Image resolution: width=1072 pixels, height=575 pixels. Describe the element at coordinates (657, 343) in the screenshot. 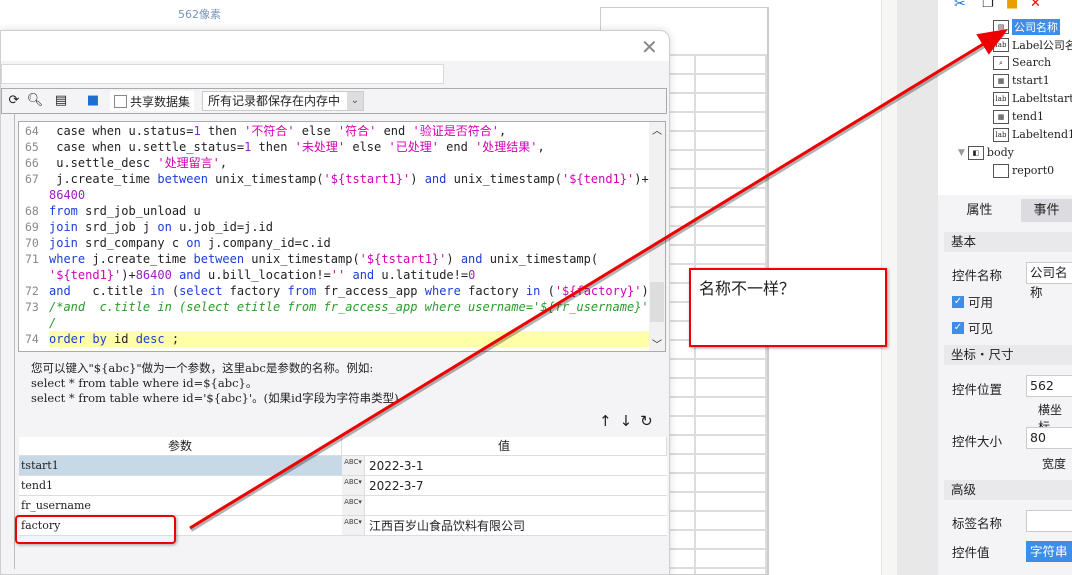

I see `scroll-down-icon: ﹀` at that location.